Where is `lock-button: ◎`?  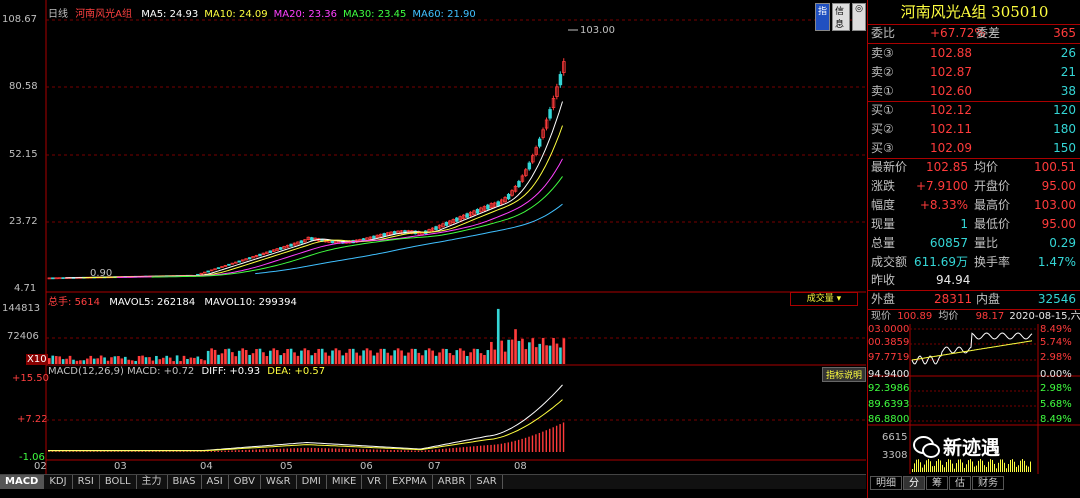 lock-button: ◎ is located at coordinates (859, 17).